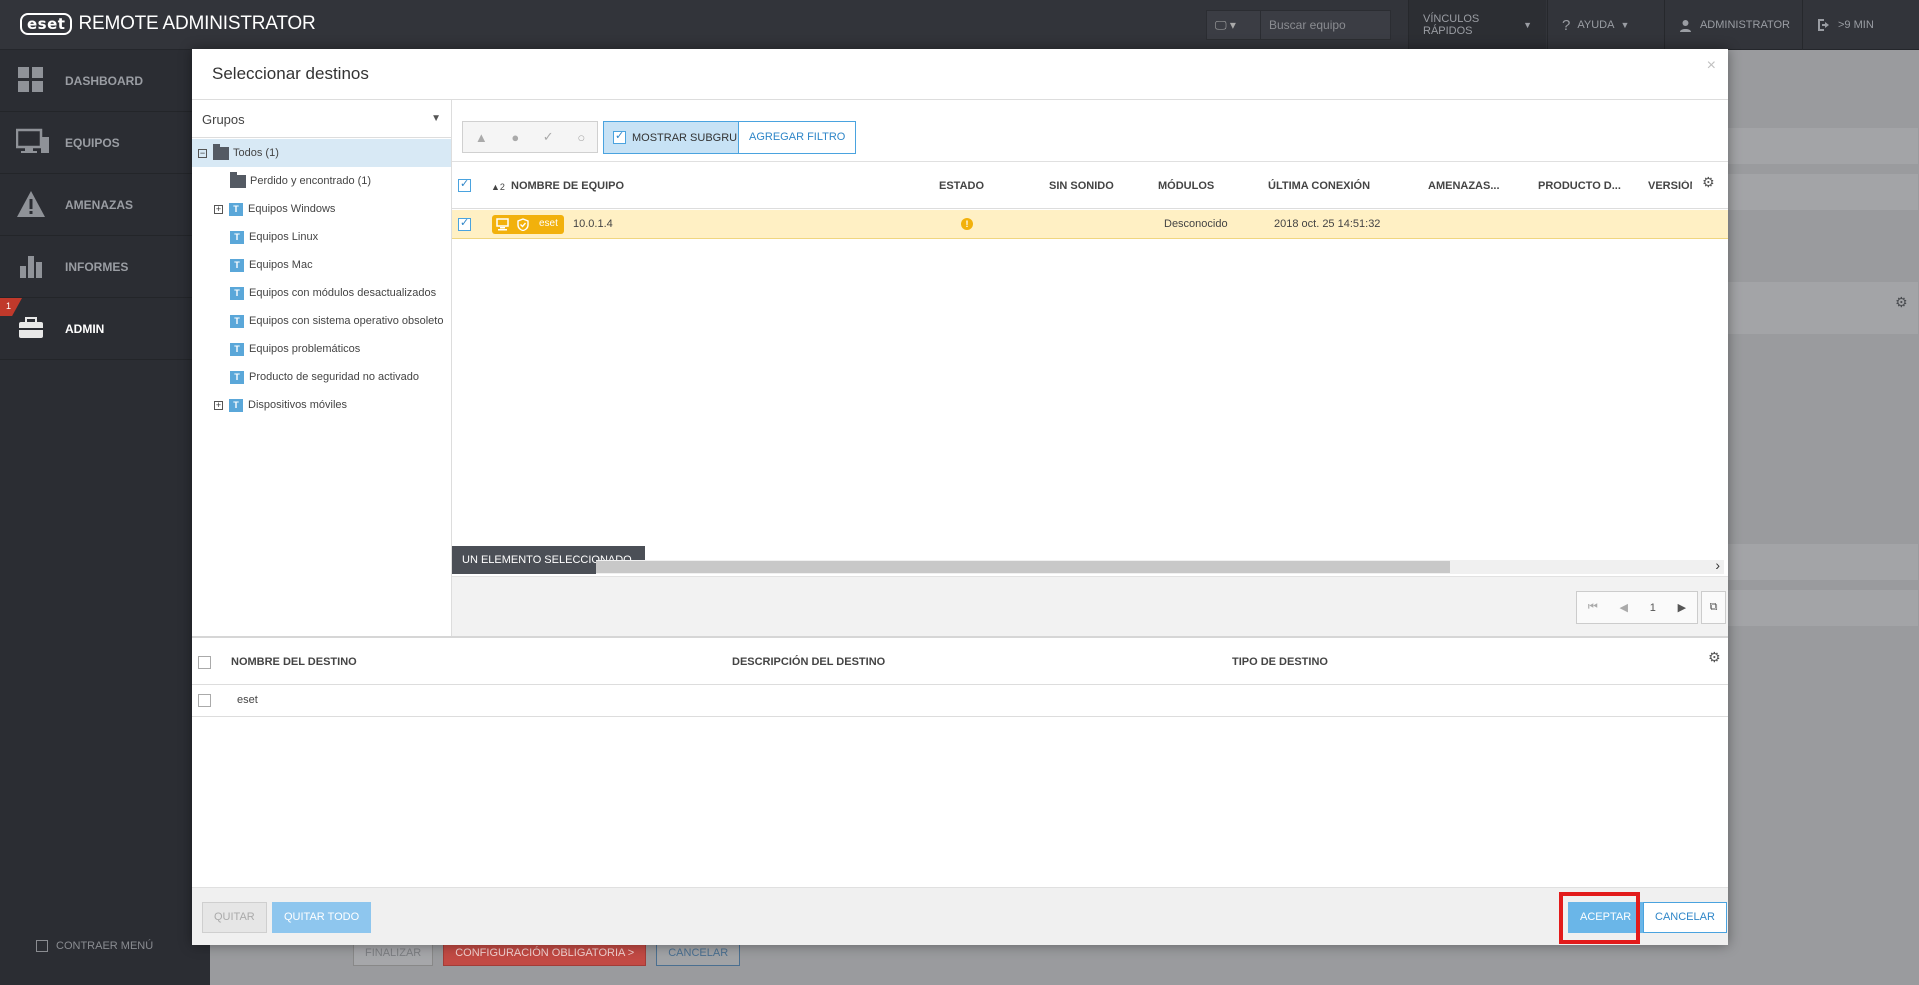 The height and width of the screenshot is (985, 1919). What do you see at coordinates (548, 137) in the screenshot?
I see `check-icon: ✓` at bounding box center [548, 137].